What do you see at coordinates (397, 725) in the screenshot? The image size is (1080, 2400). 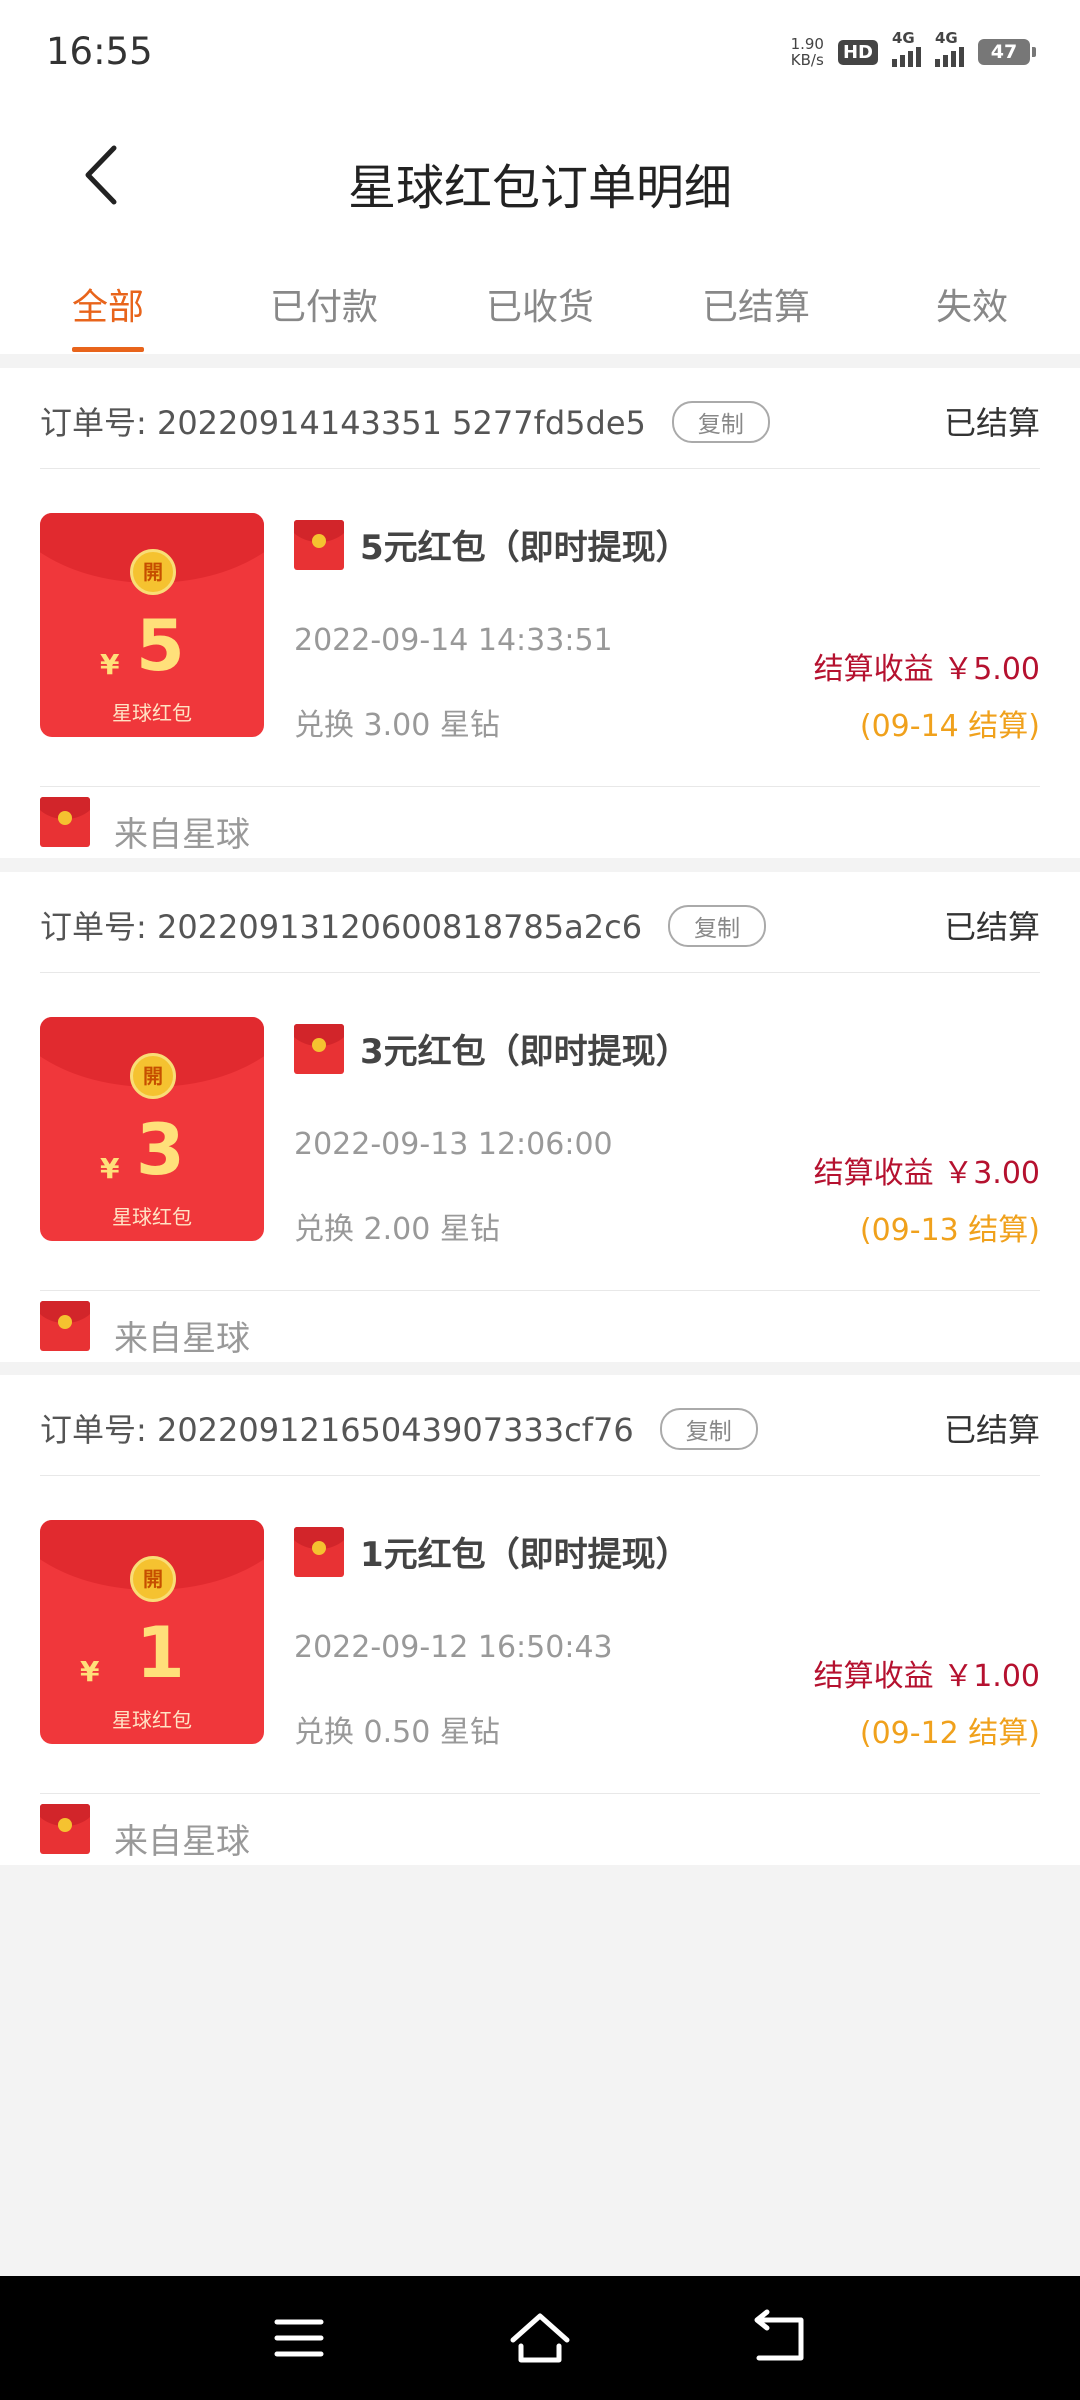 I see `exchange-cost: 兑换 3.00 星钻` at bounding box center [397, 725].